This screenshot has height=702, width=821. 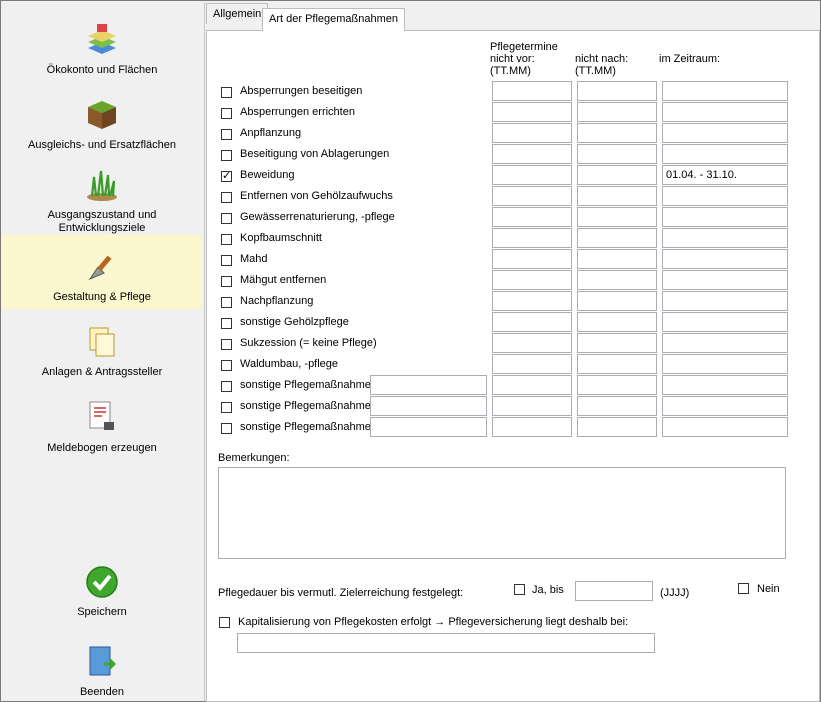 I want to click on nav-ausgleichsflaechen: Ausgleichs- und Ersatzflächen, so click(x=102, y=127).